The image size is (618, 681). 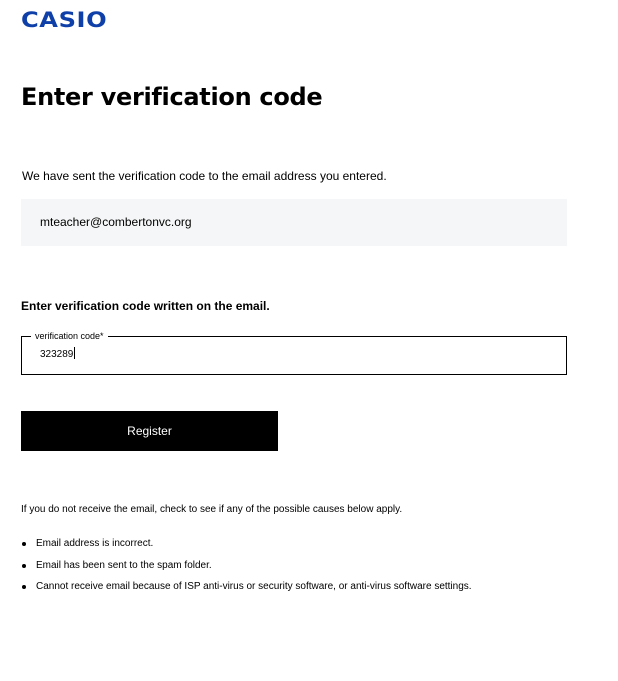 I want to click on register-button: Register, so click(x=149, y=431).